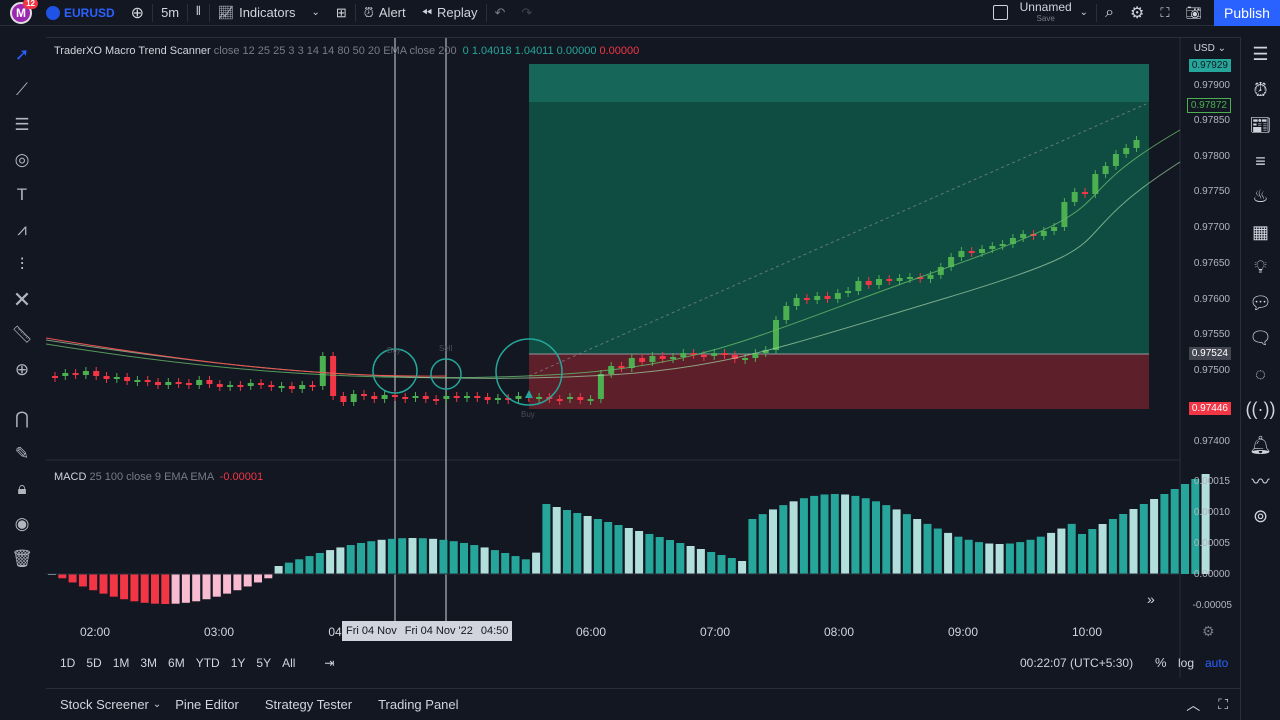 This screenshot has width=1280, height=720. What do you see at coordinates (1261, 55) in the screenshot?
I see `watchlist-icon: ☰` at bounding box center [1261, 55].